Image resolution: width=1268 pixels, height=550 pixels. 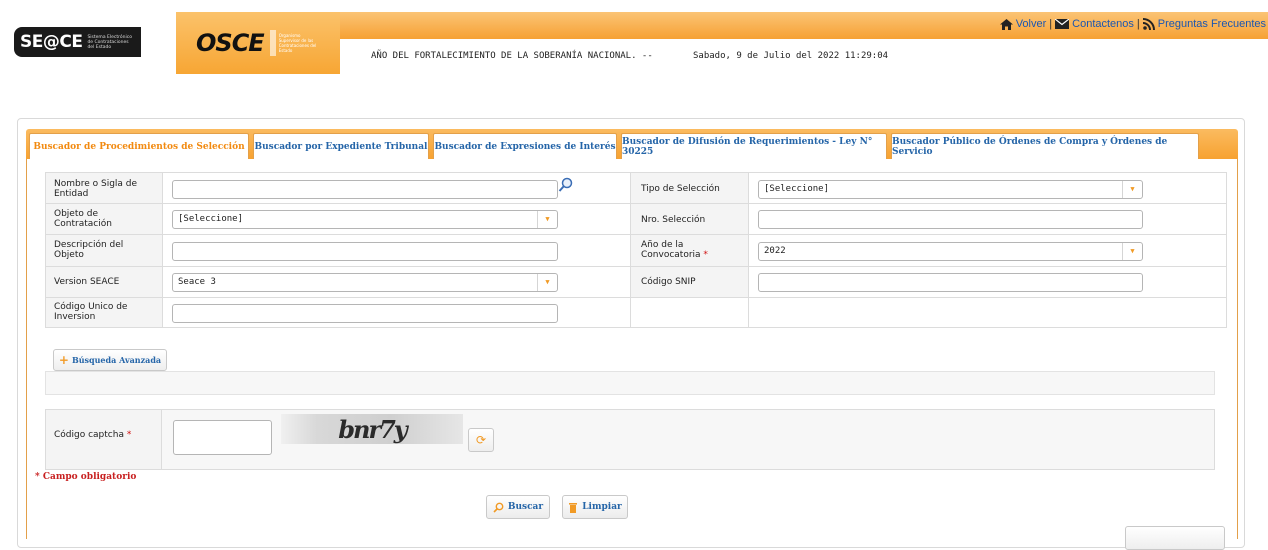 What do you see at coordinates (116, 360) in the screenshot?
I see `advanced-search-label: Búsqueda Avanzada` at bounding box center [116, 360].